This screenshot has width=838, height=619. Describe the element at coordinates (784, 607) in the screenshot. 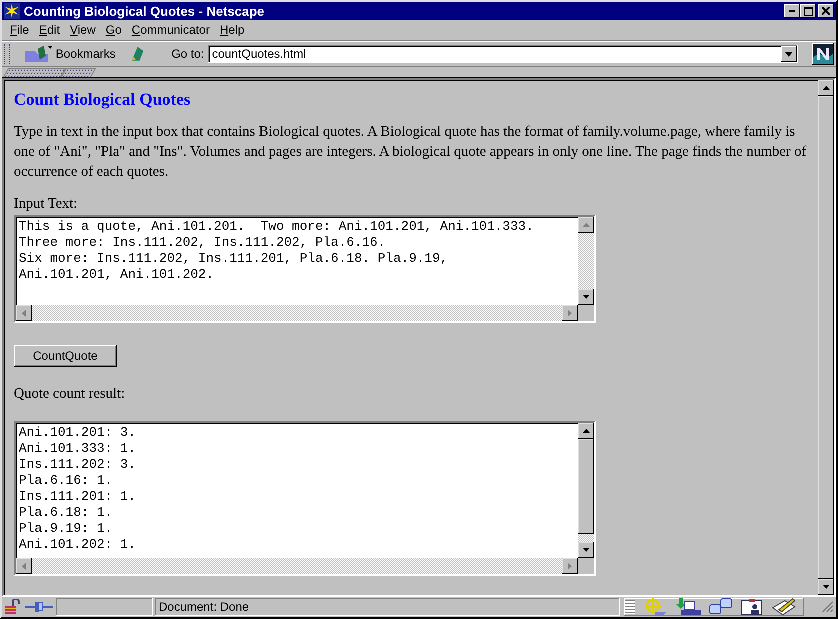

I see `pen-and-paper-icon` at that location.